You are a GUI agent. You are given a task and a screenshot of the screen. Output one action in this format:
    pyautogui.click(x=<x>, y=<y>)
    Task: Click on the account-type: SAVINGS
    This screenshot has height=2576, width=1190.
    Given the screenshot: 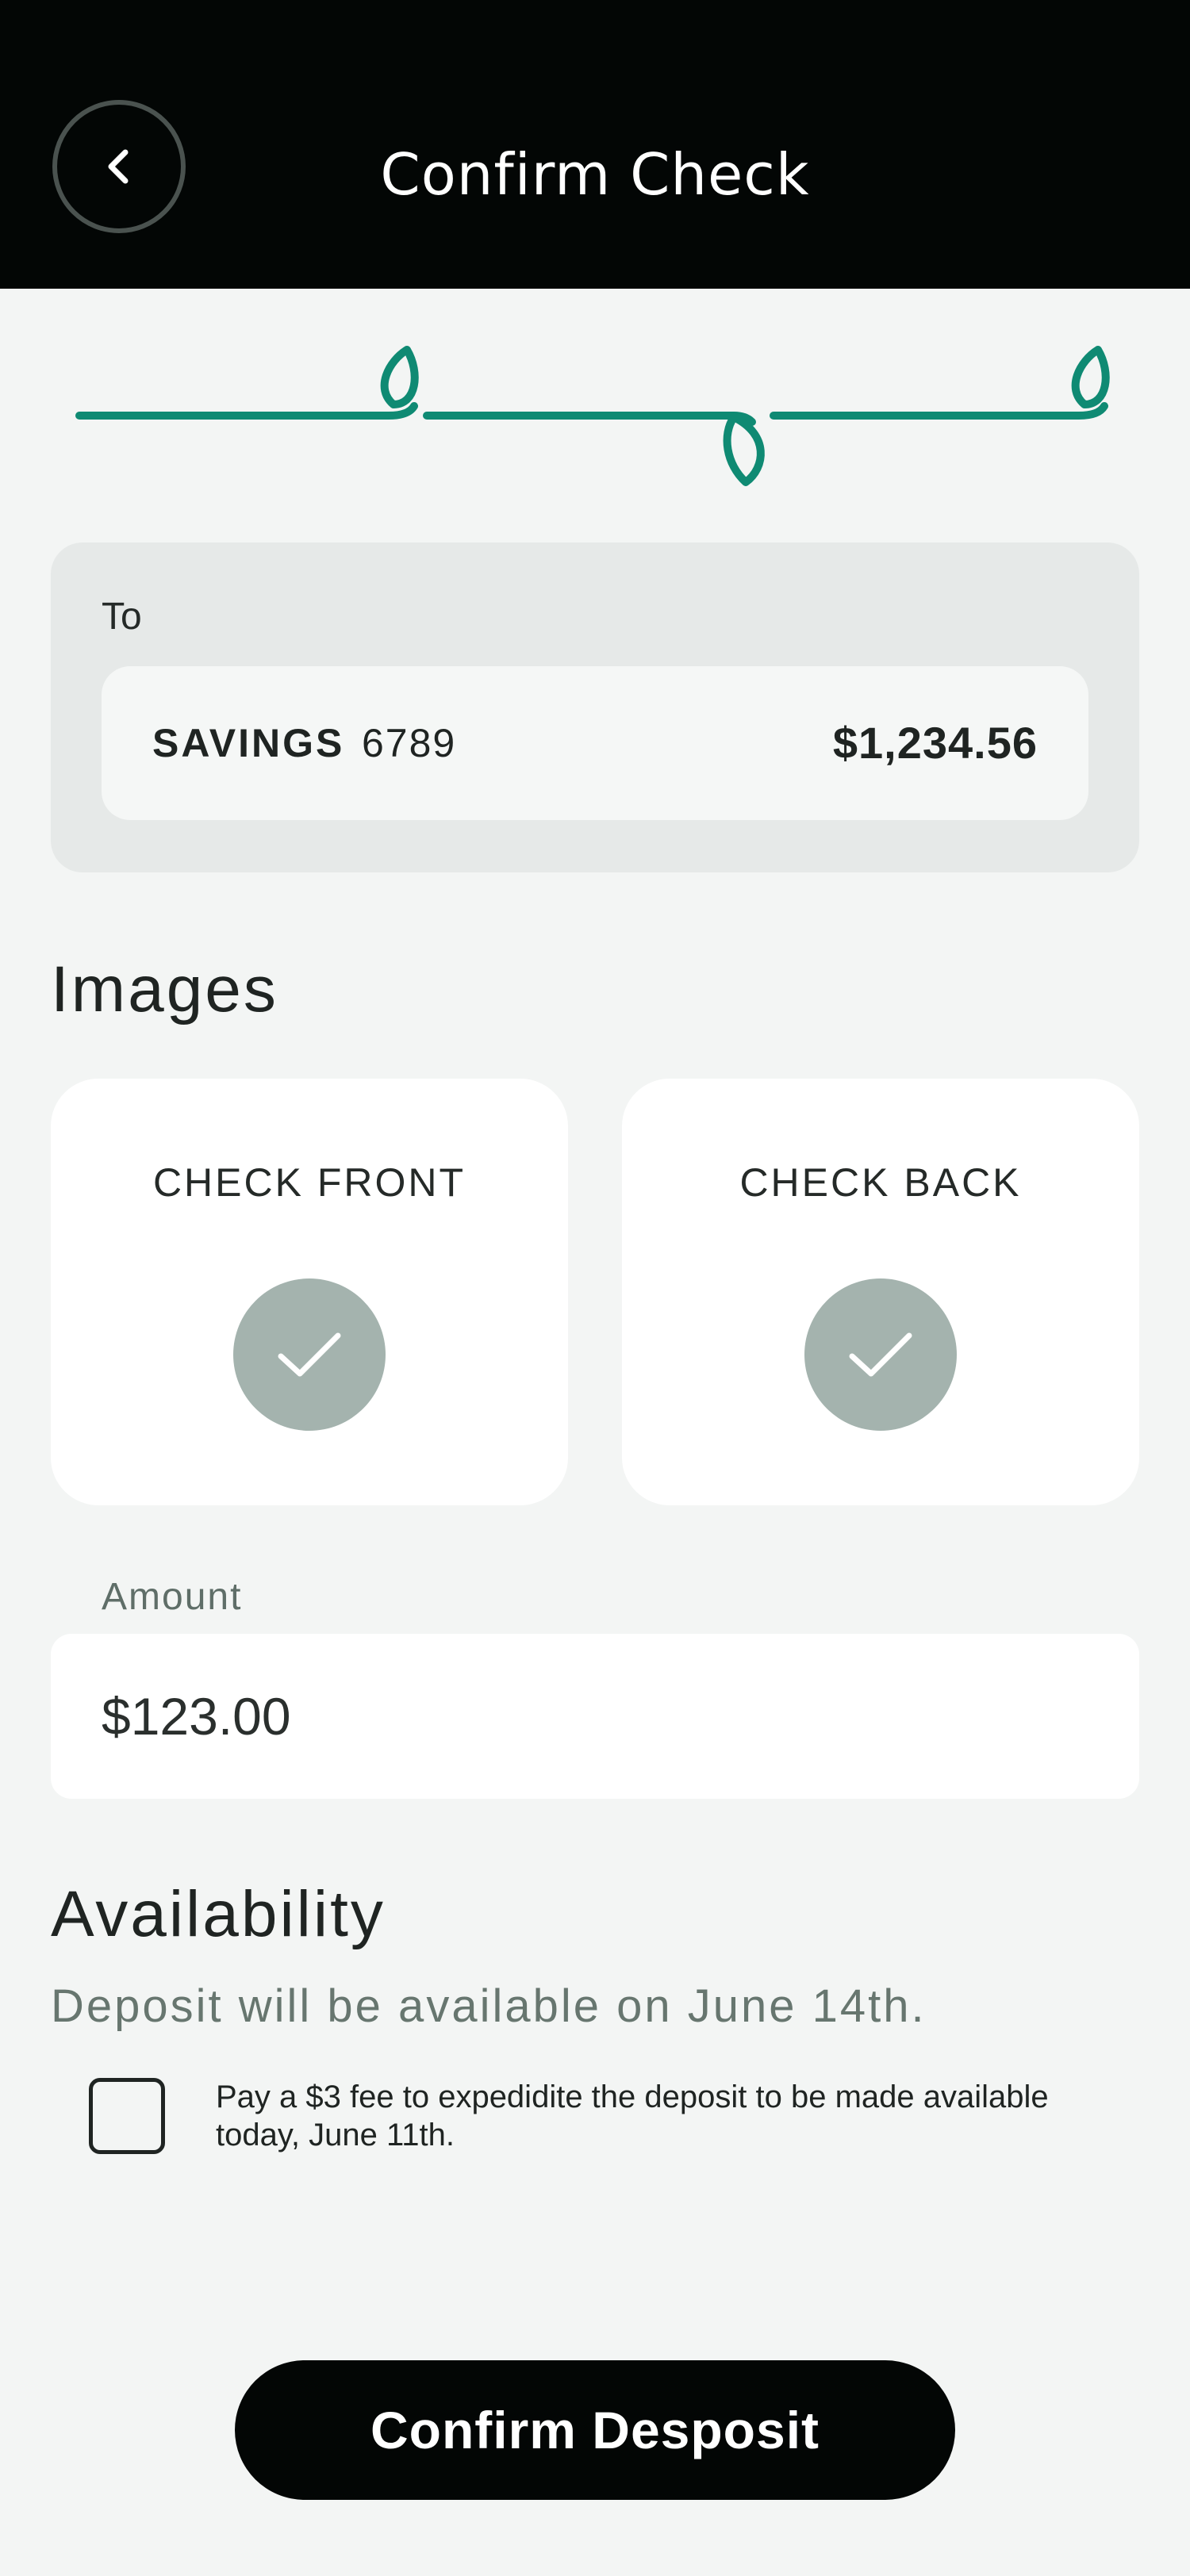 What is the action you would take?
    pyautogui.click(x=248, y=743)
    